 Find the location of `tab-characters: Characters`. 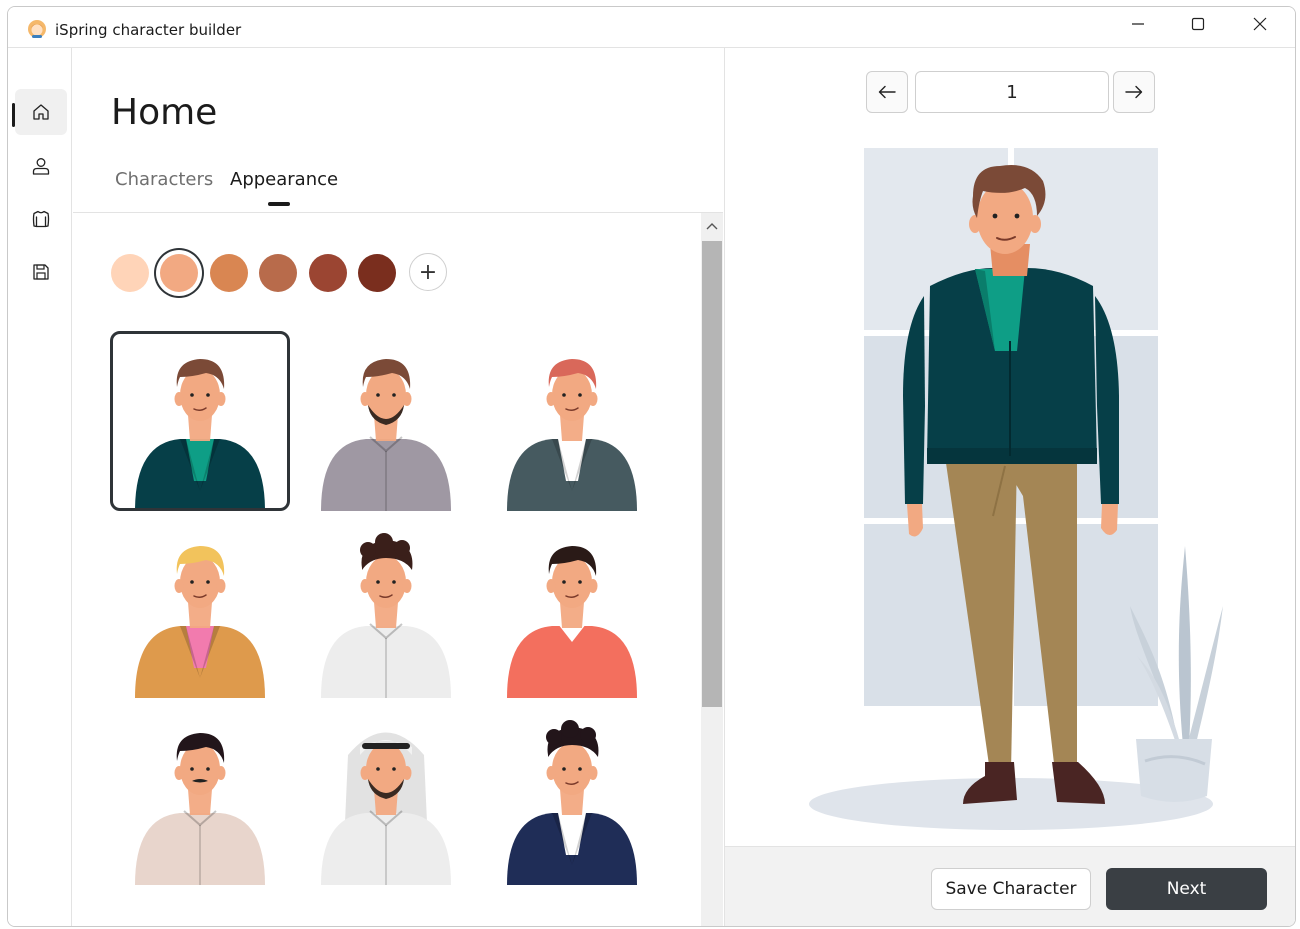

tab-characters: Characters is located at coordinates (164, 179).